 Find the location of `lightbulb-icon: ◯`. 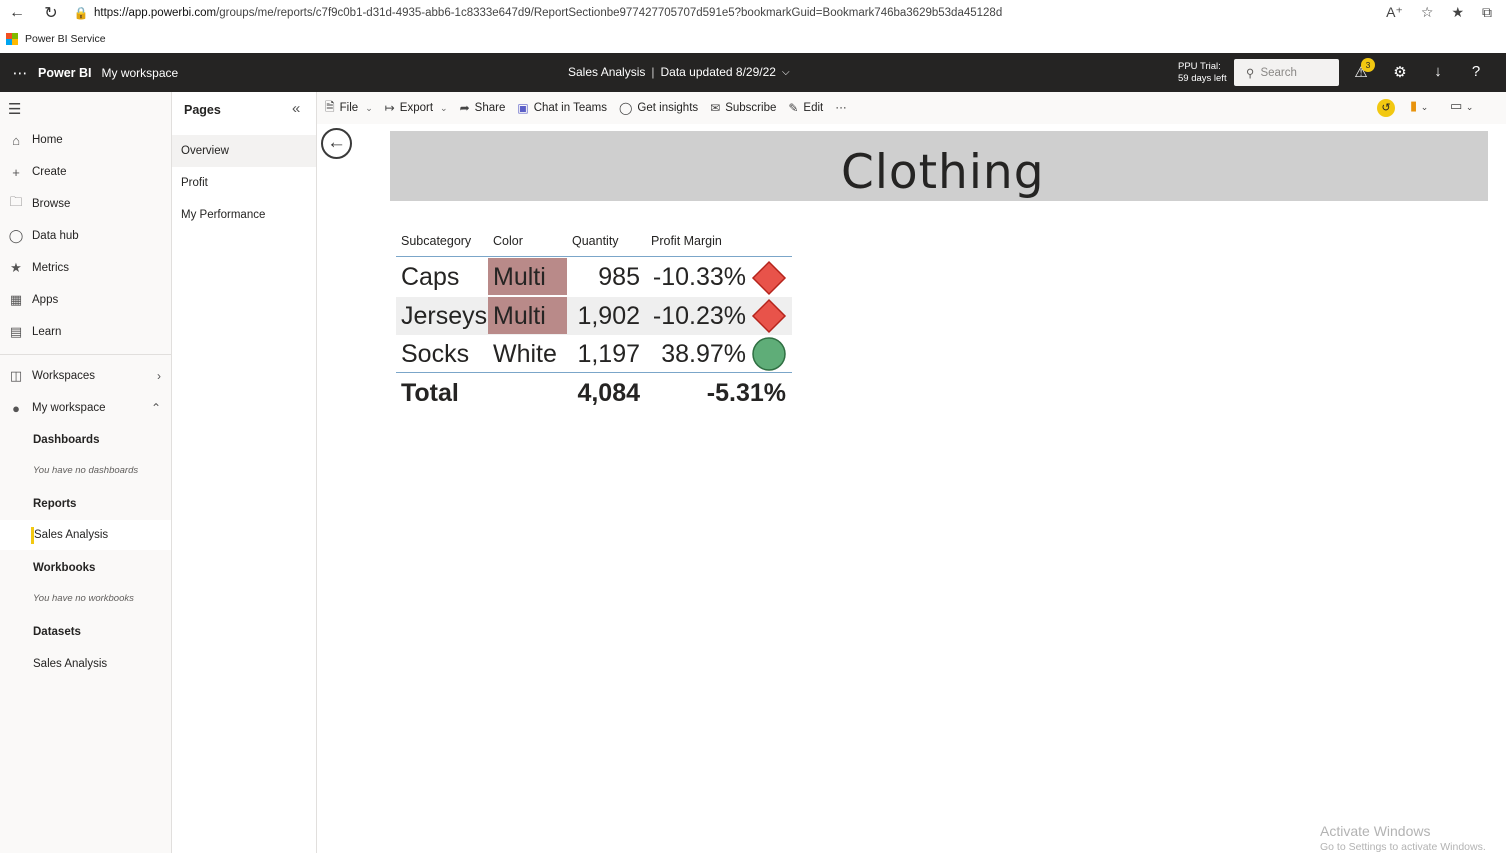

lightbulb-icon: ◯ is located at coordinates (625, 108).